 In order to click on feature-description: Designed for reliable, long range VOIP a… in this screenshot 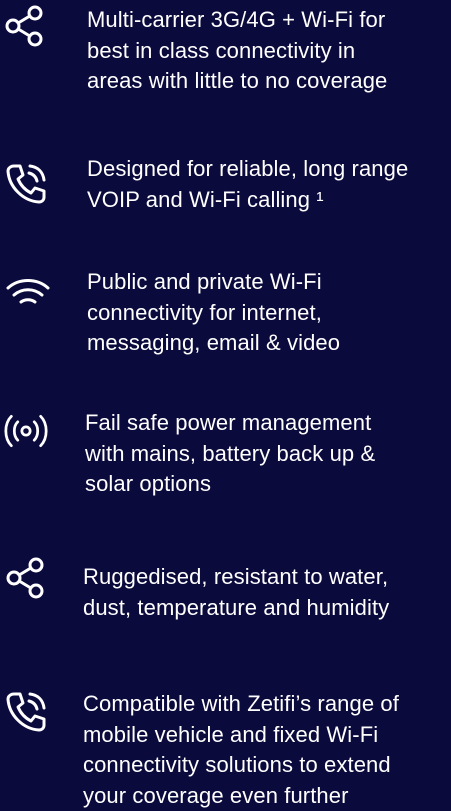, I will do `click(247, 184)`.